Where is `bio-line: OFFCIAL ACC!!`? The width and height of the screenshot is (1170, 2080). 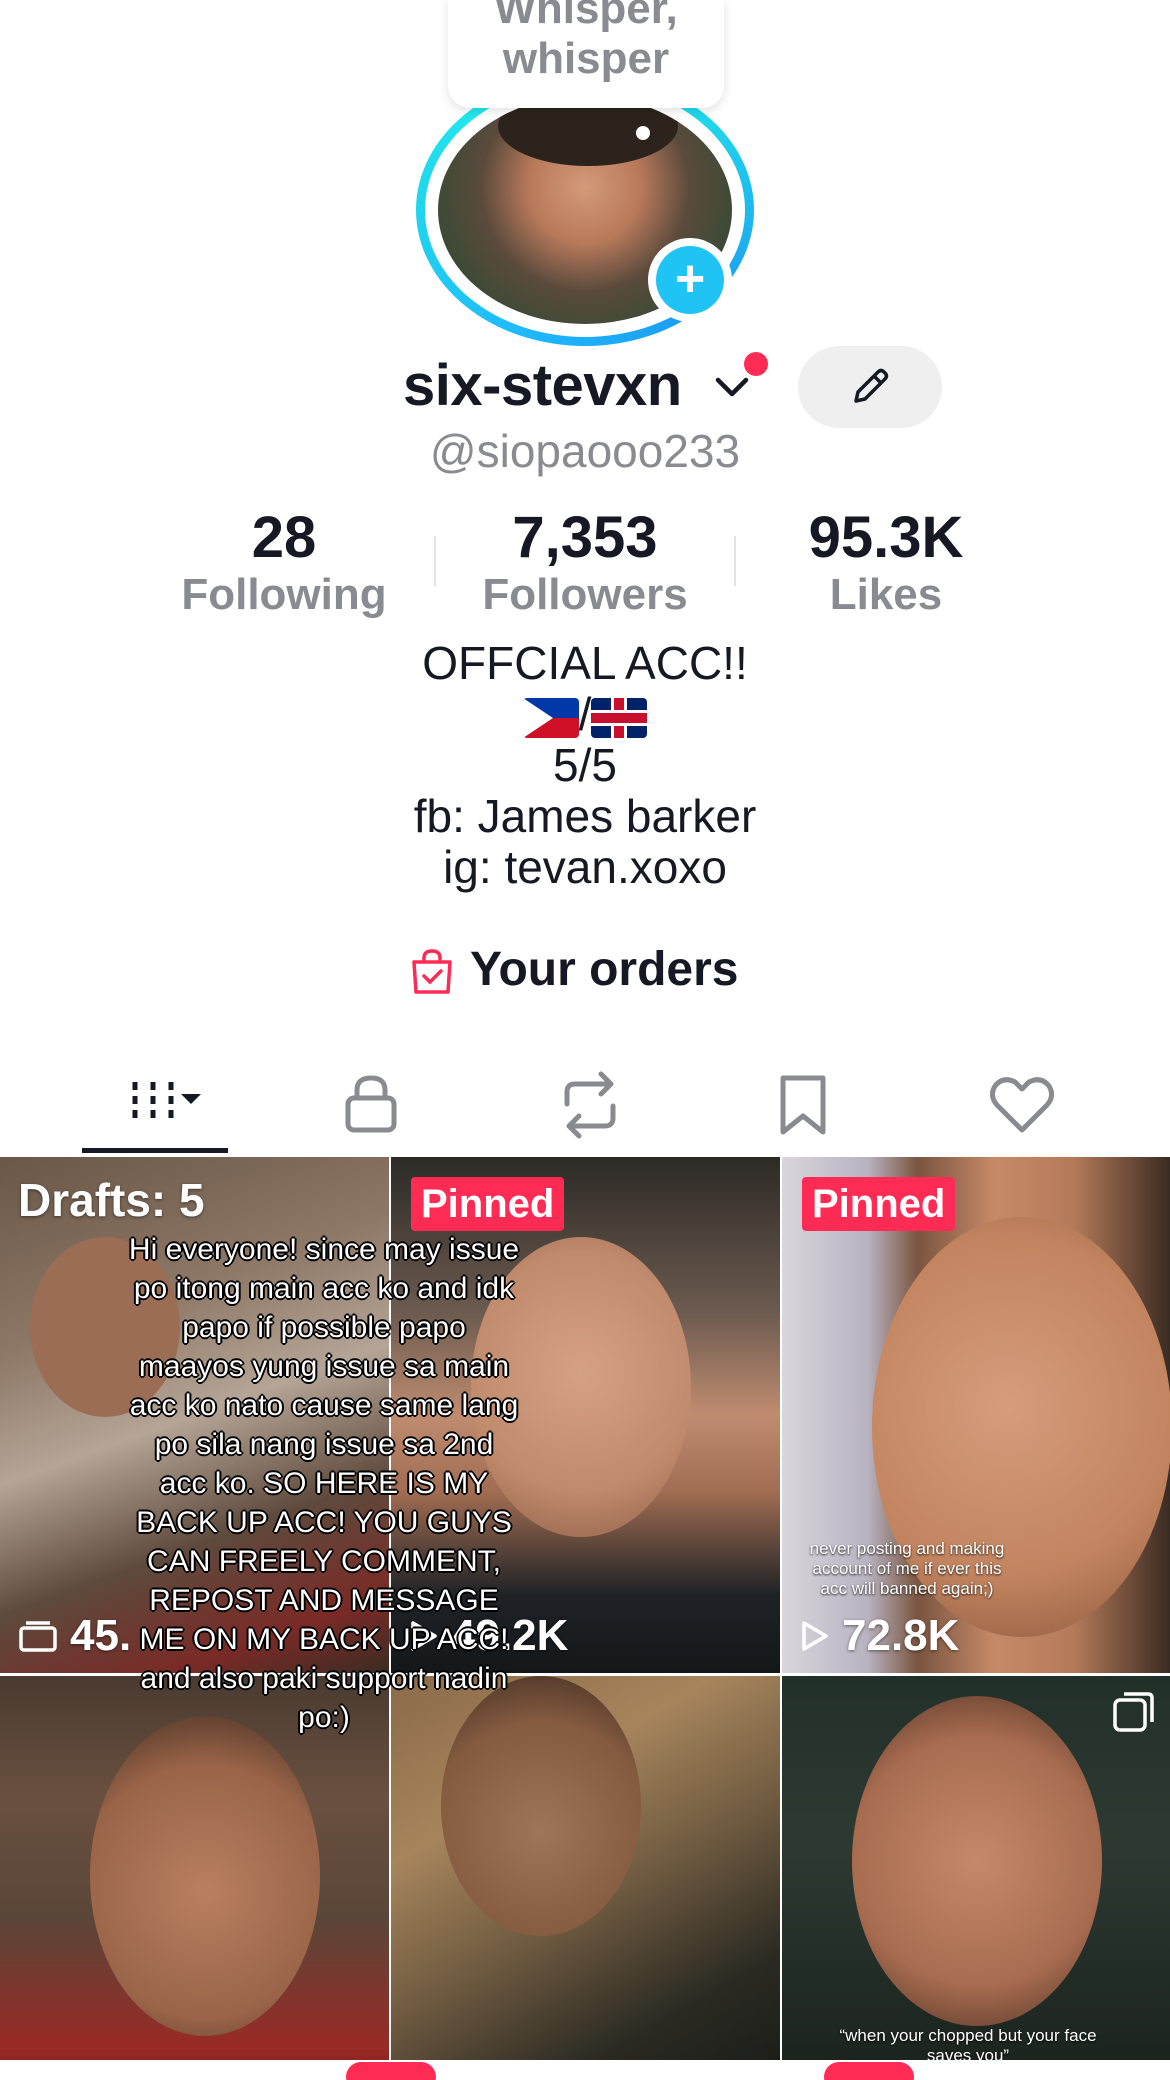
bio-line: OFFCIAL ACC!! is located at coordinates (585, 663).